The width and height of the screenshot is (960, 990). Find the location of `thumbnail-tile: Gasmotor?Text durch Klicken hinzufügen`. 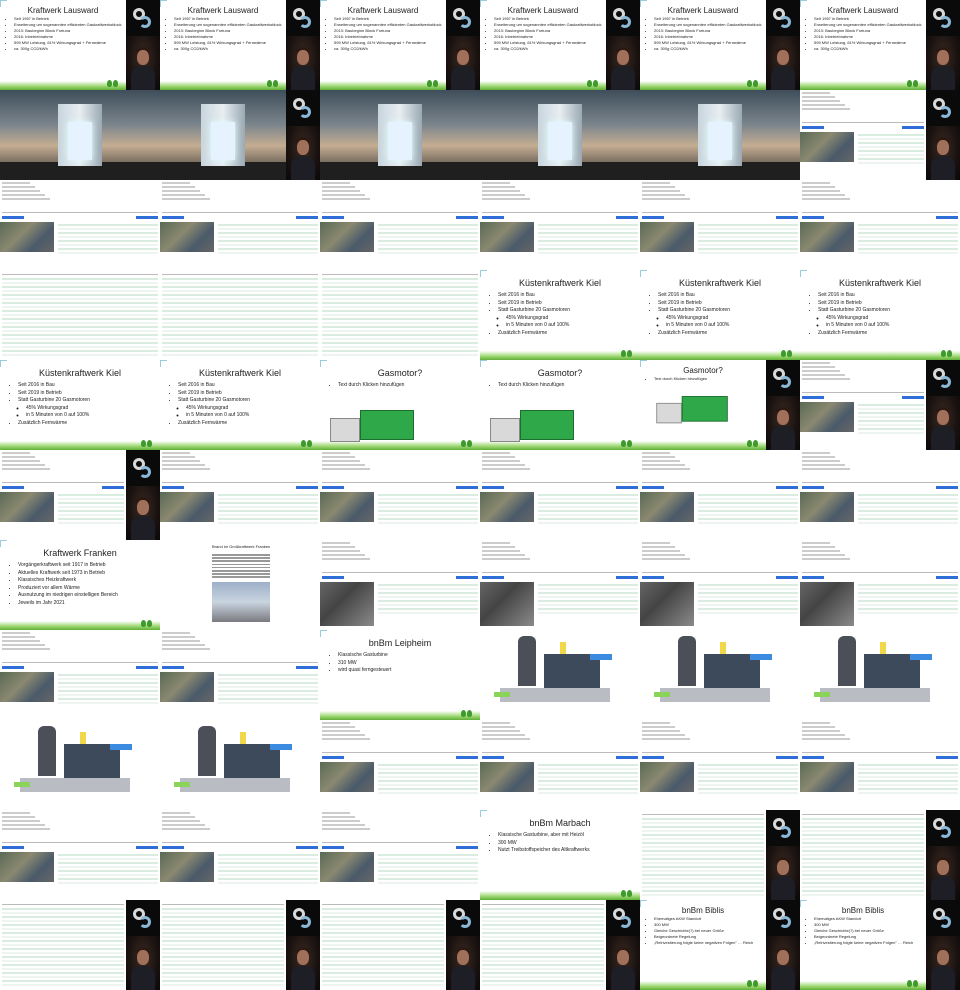

thumbnail-tile: Gasmotor?Text durch Klicken hinzufügen is located at coordinates (720, 405).